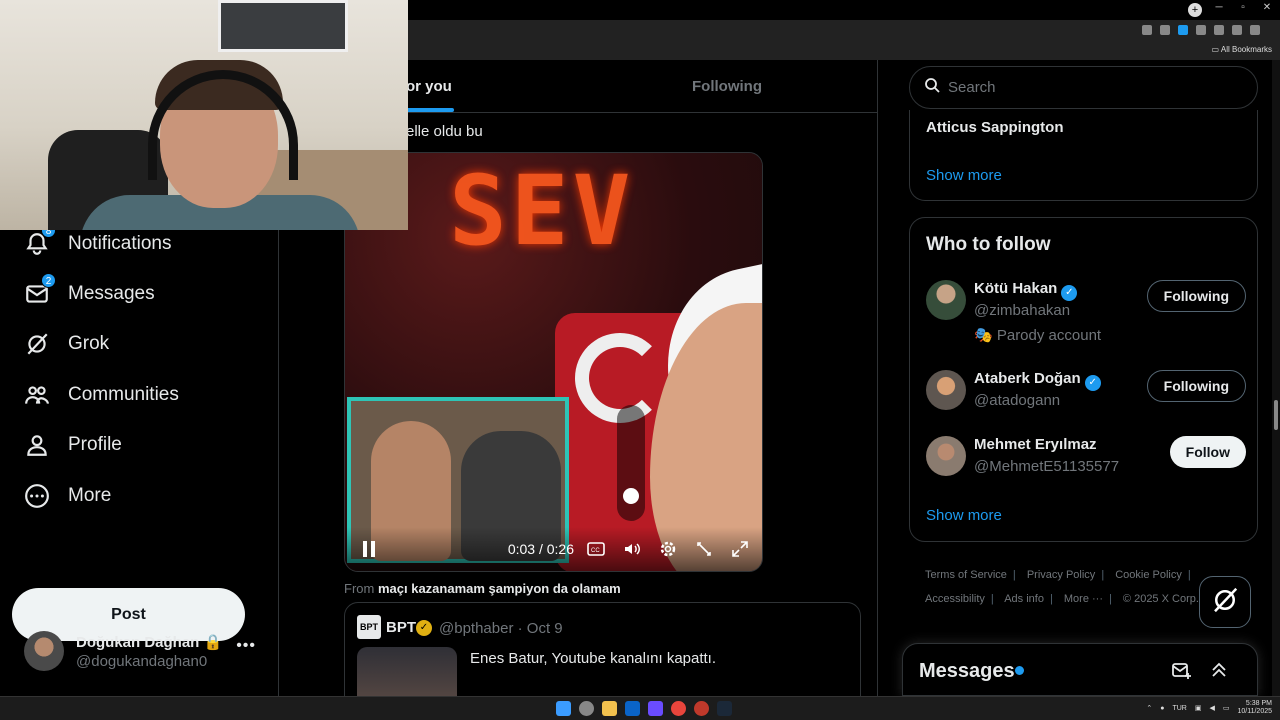  I want to click on scrollbar-thumb, so click(1276, 415).